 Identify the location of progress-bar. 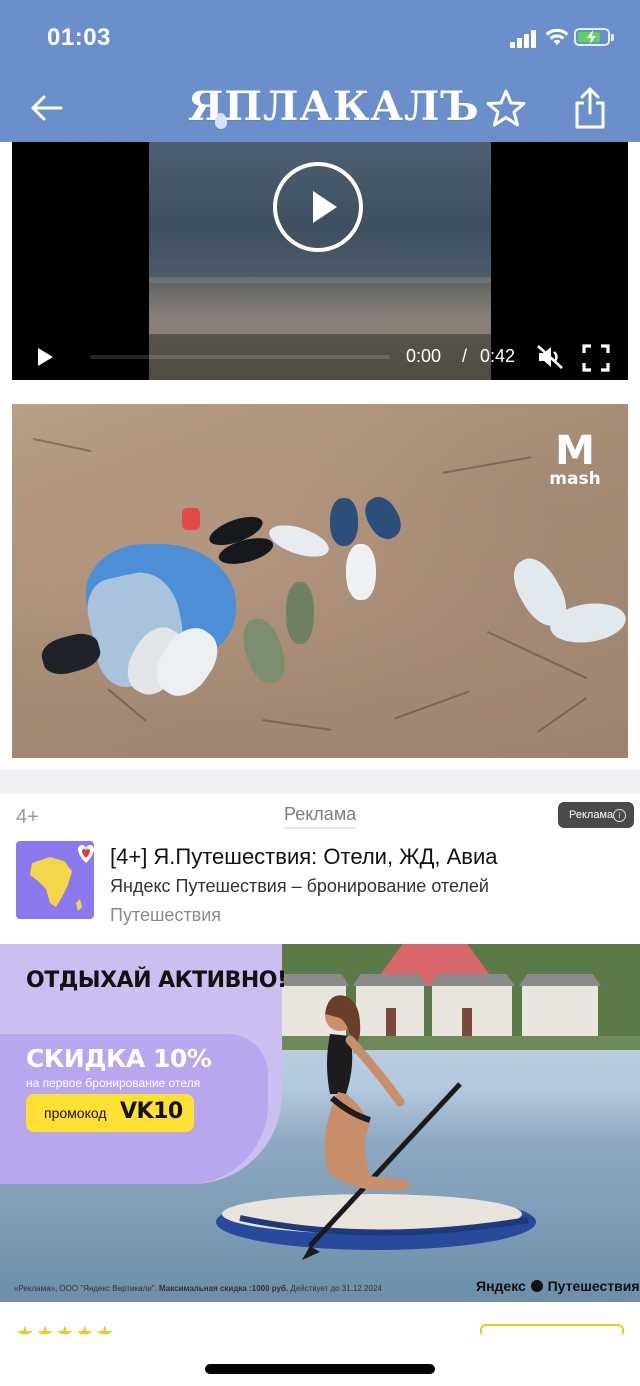
(240, 357).